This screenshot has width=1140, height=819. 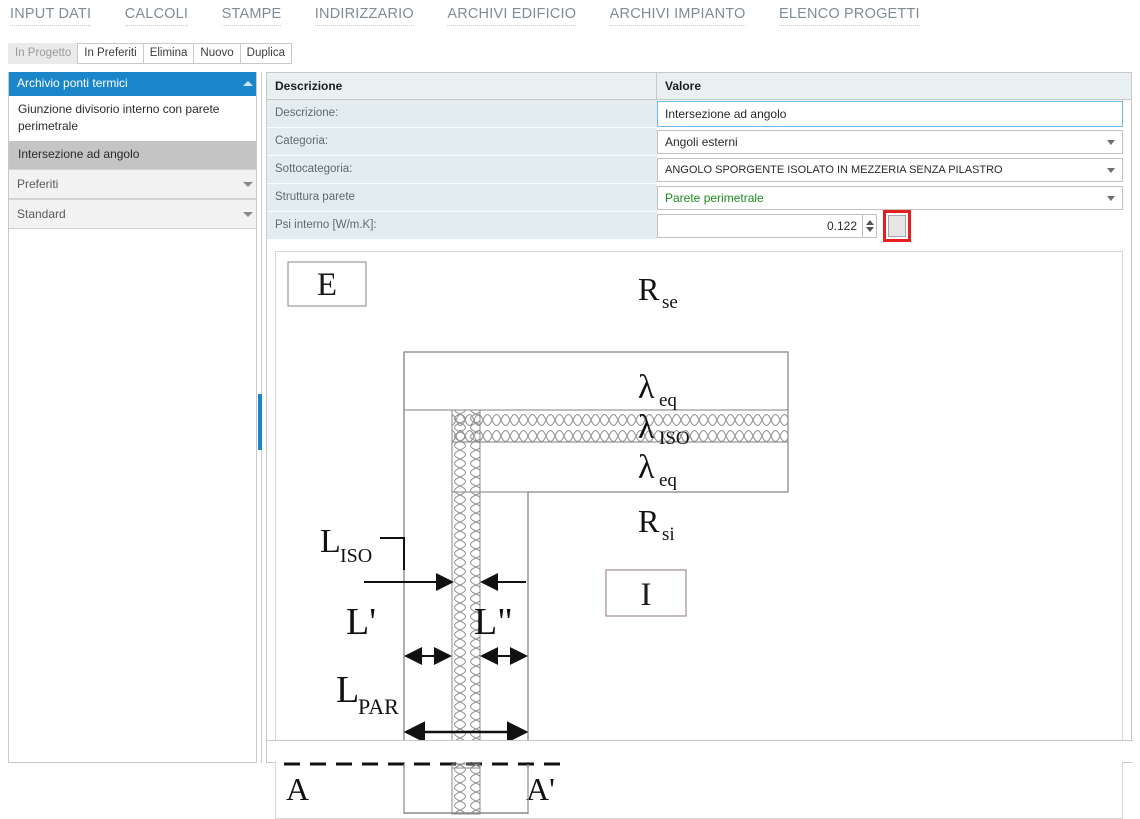 What do you see at coordinates (462, 170) in the screenshot?
I see `row-label-sottocategoria: Sottocategoria:` at bounding box center [462, 170].